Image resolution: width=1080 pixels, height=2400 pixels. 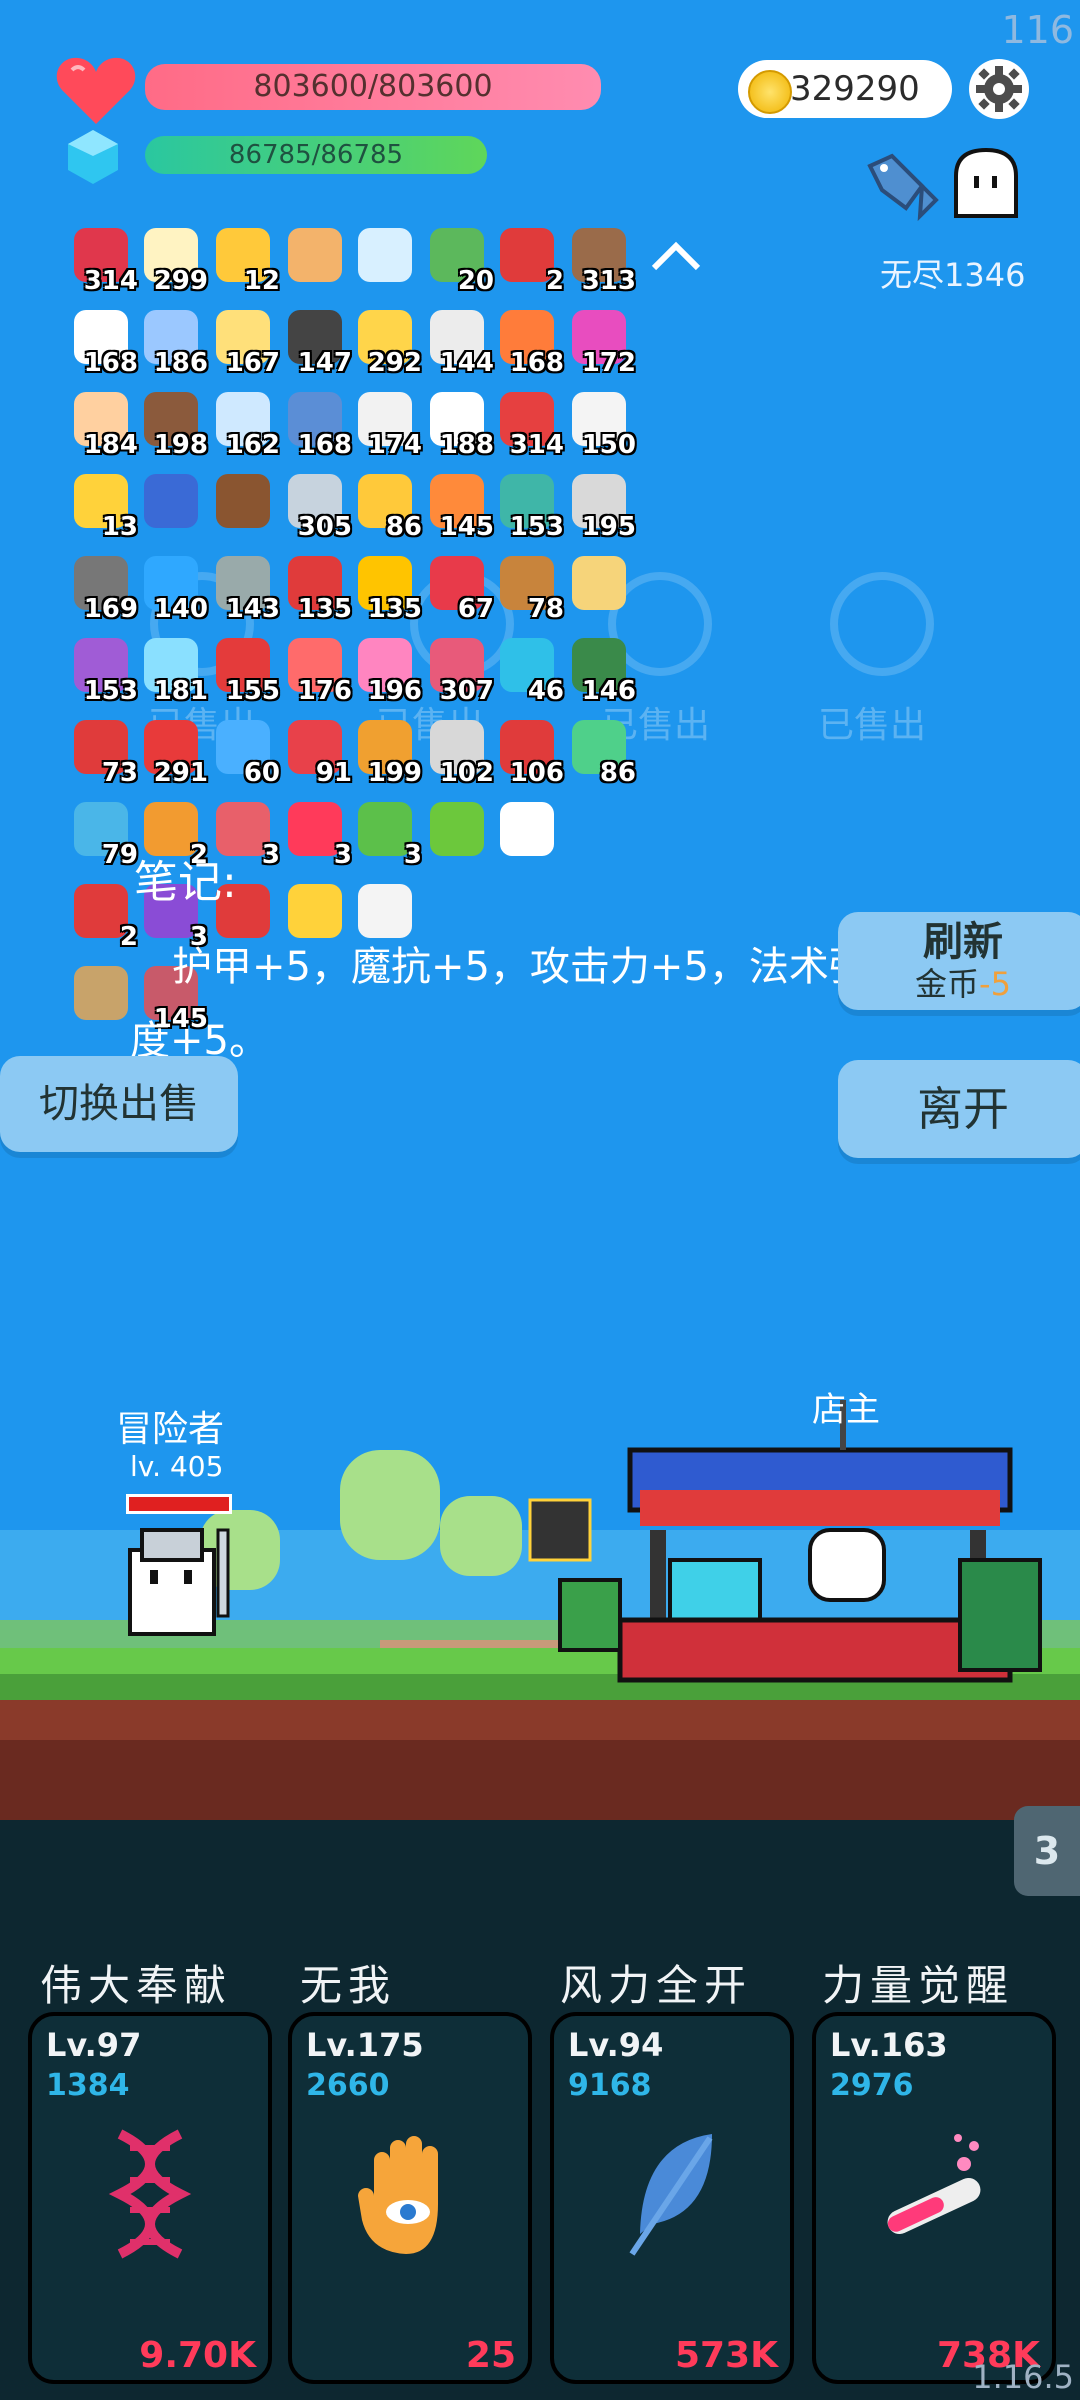 I want to click on coin-icon, so click(x=770, y=92).